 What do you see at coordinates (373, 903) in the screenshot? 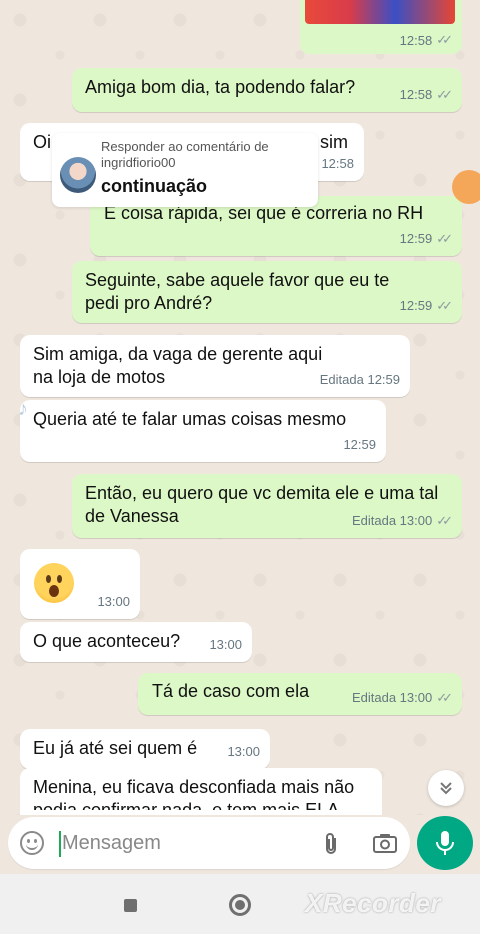
I see `recorder-watermark: XRecorder` at bounding box center [373, 903].